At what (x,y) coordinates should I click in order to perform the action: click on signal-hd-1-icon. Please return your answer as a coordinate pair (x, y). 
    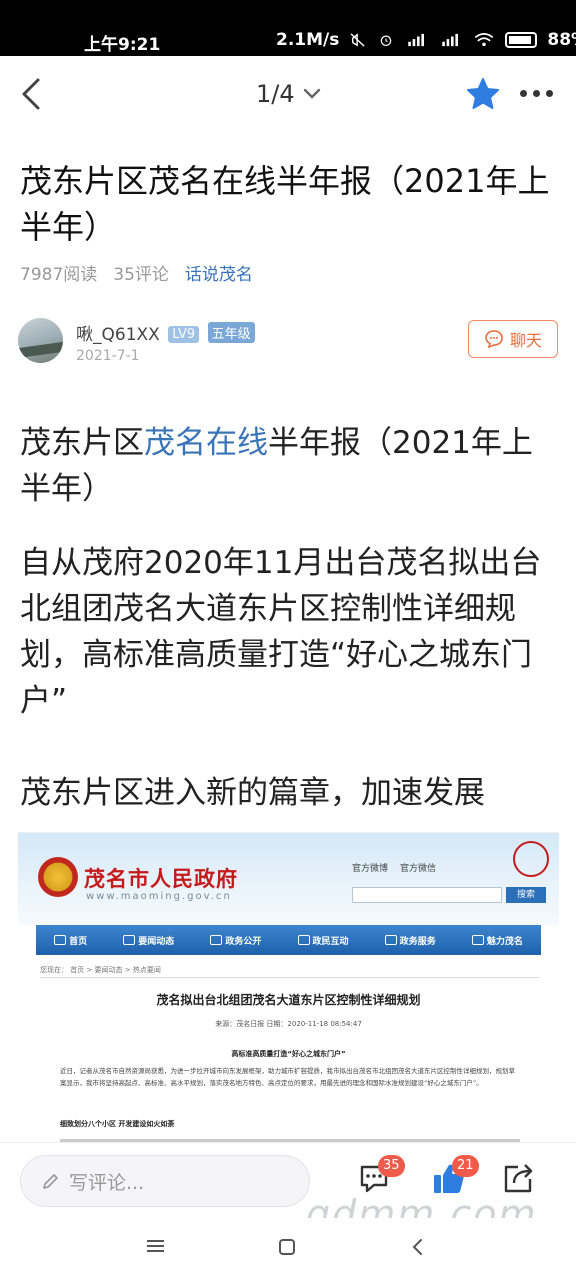
    Looking at the image, I should click on (416, 40).